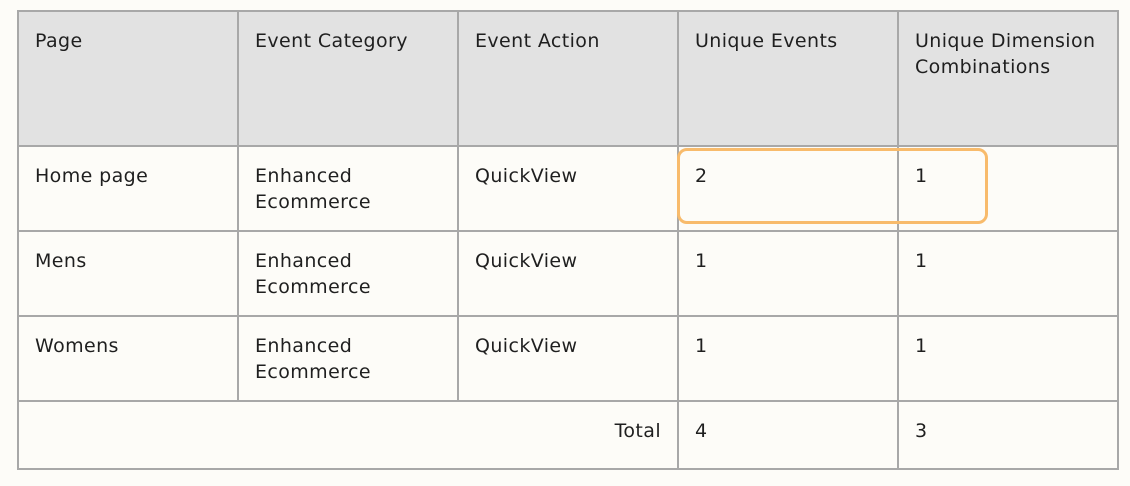  I want to click on header-unique-events: Unique Events, so click(788, 78).